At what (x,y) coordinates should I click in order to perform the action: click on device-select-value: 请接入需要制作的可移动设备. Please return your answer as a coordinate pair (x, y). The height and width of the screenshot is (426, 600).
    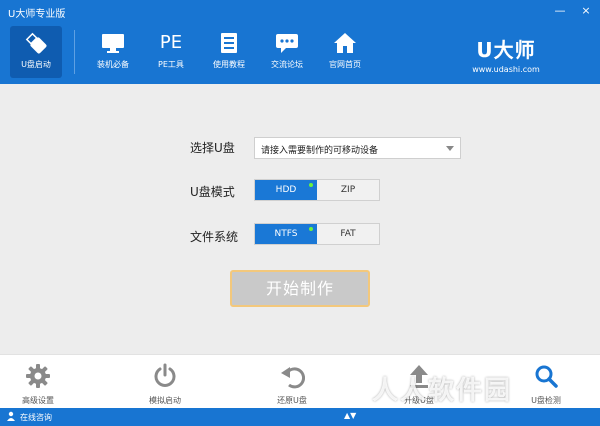
    Looking at the image, I should click on (320, 151).